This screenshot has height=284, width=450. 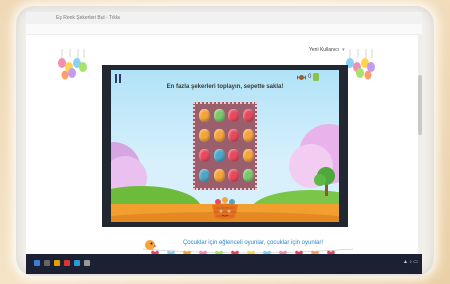 What do you see at coordinates (47, 263) in the screenshot?
I see `search-icon` at bounding box center [47, 263].